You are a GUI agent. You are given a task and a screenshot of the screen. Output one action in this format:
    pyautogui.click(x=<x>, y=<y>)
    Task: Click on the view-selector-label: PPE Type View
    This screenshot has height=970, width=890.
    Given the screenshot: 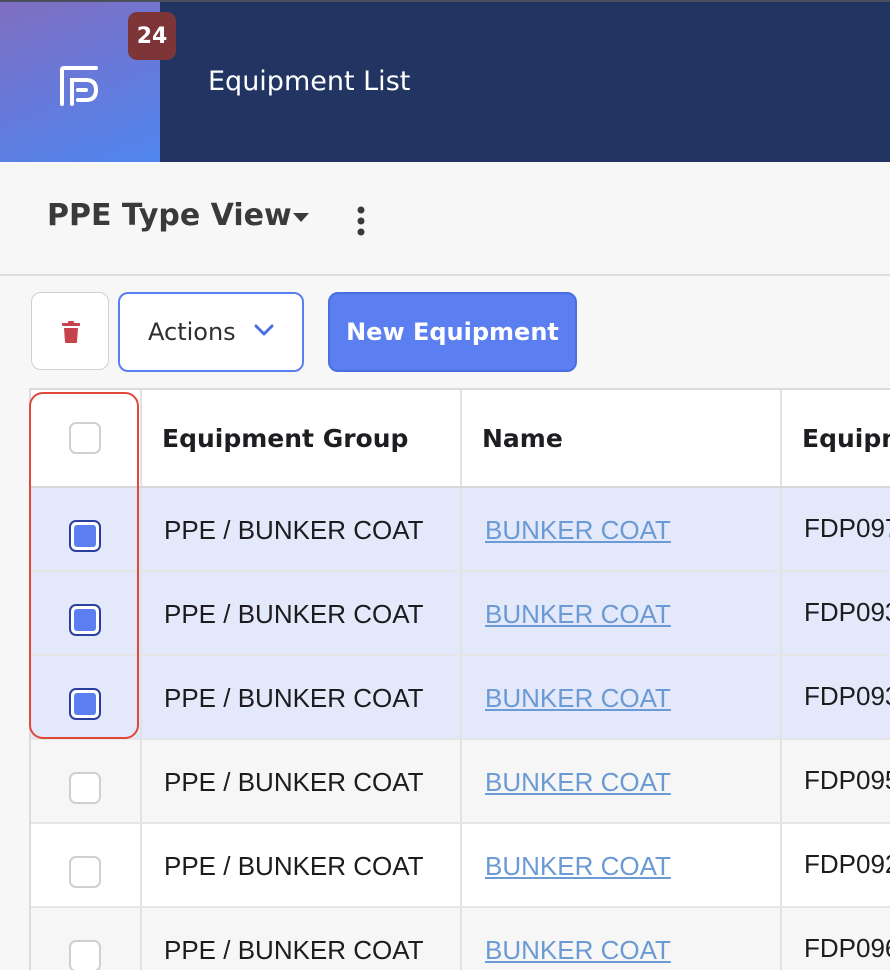 What is the action you would take?
    pyautogui.click(x=169, y=216)
    